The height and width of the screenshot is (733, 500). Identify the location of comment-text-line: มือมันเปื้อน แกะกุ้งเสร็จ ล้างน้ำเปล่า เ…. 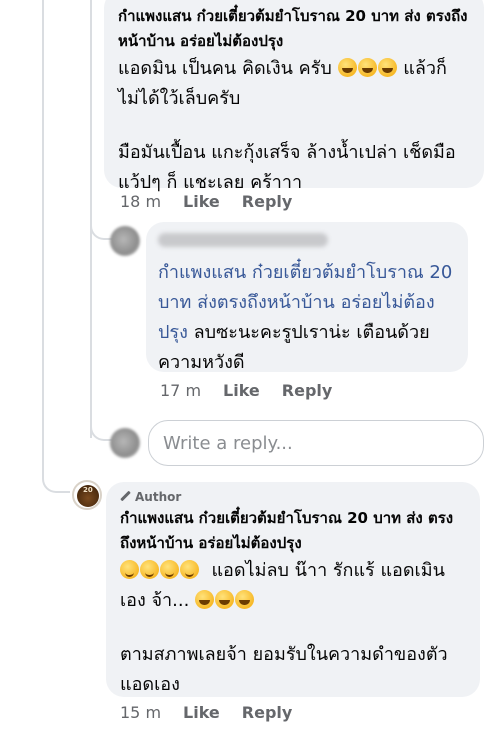
(287, 152).